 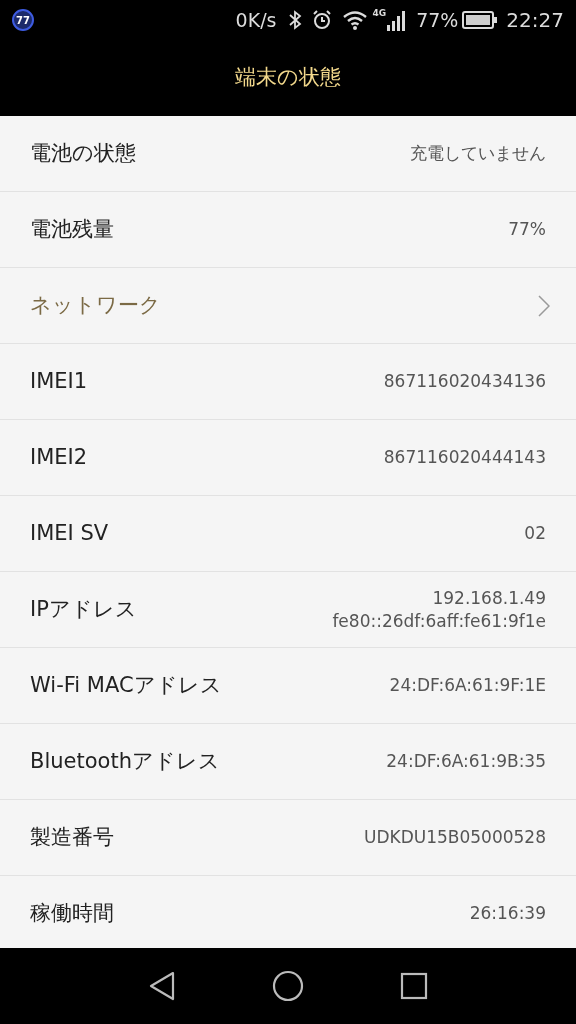 What do you see at coordinates (295, 20) in the screenshot?
I see `bluetooth-icon` at bounding box center [295, 20].